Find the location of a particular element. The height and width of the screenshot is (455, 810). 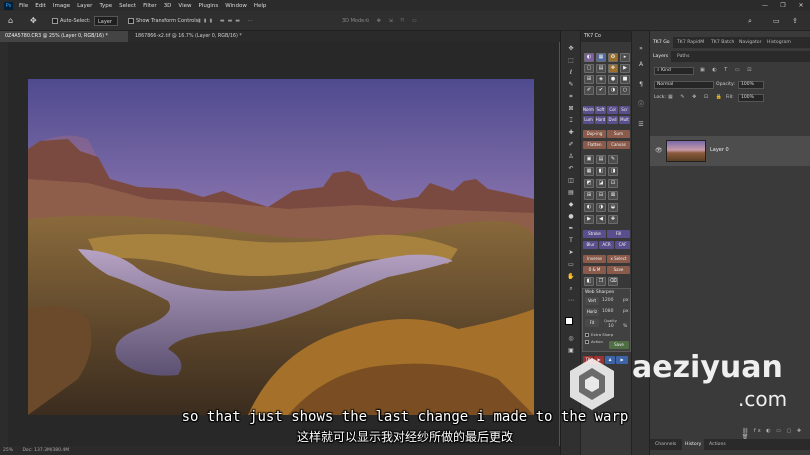

align-icons: ▮▮▮ ▬▬▬ ⋯ is located at coordinates (227, 21).